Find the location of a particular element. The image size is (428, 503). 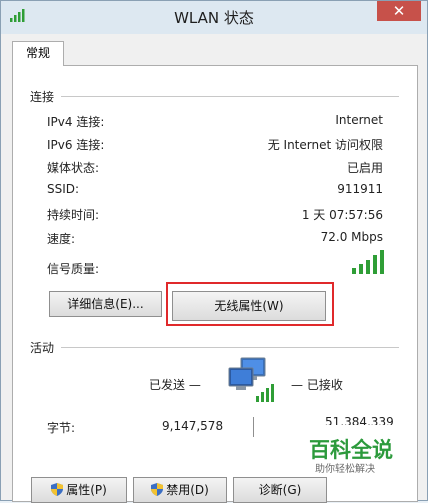

signal-quality-icon is located at coordinates (368, 262).